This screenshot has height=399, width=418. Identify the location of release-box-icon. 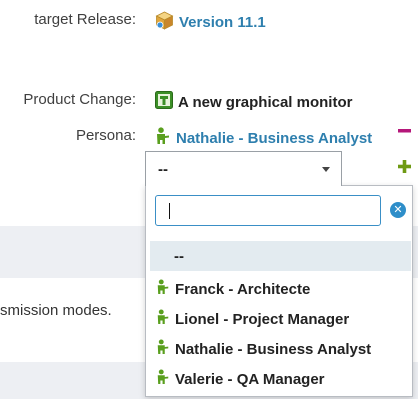
(164, 22).